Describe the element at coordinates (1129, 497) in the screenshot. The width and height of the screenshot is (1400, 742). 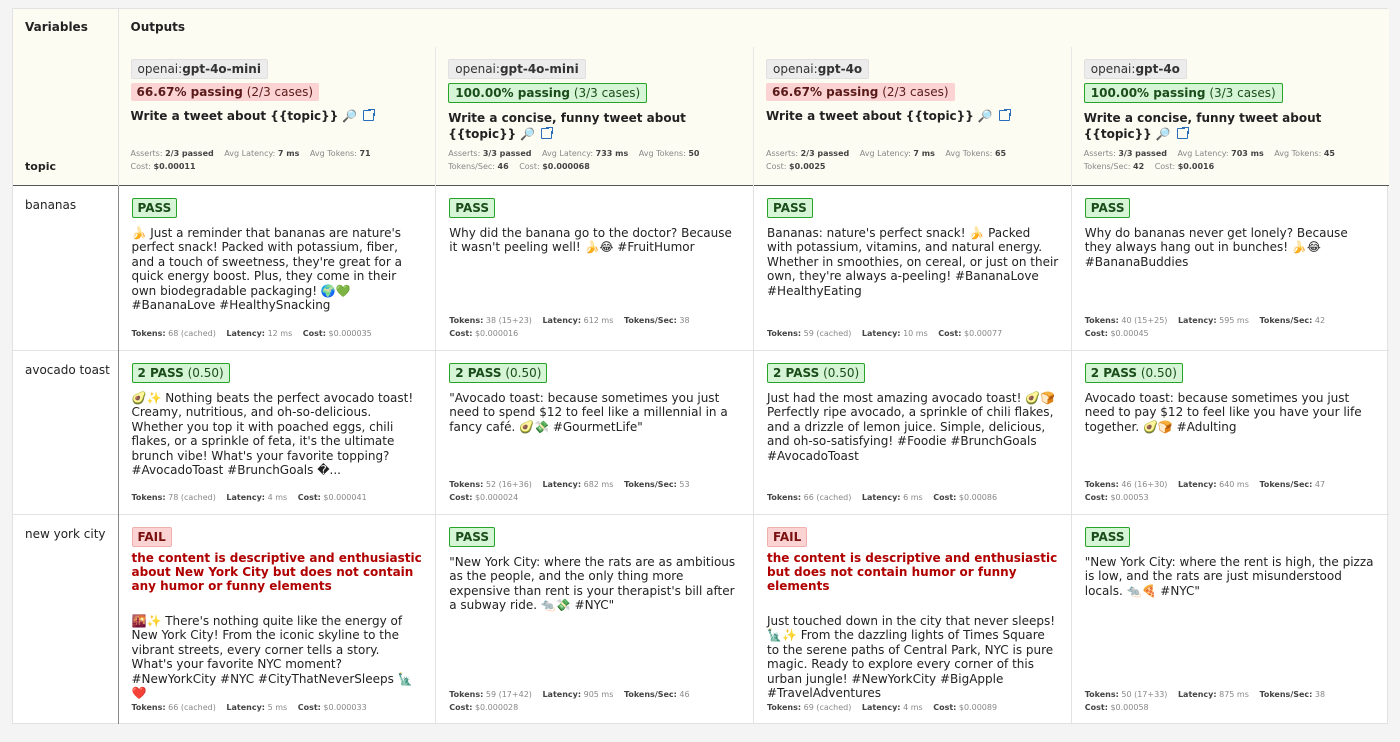
I see `cost-stat-value: $0.00053` at that location.